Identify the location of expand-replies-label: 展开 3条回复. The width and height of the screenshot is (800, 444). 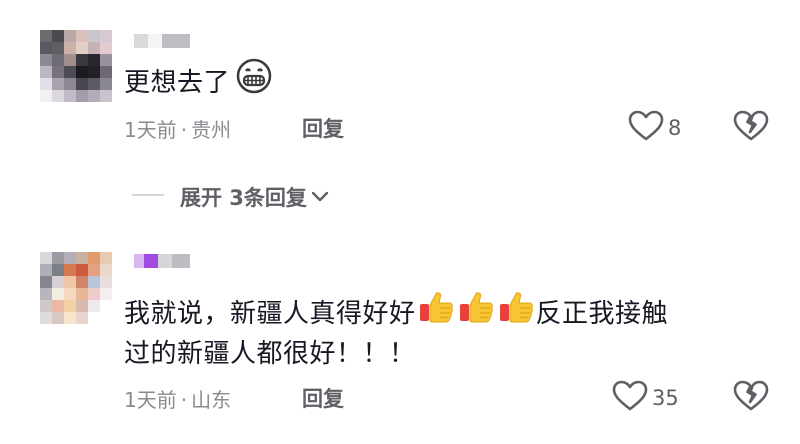
(243, 198).